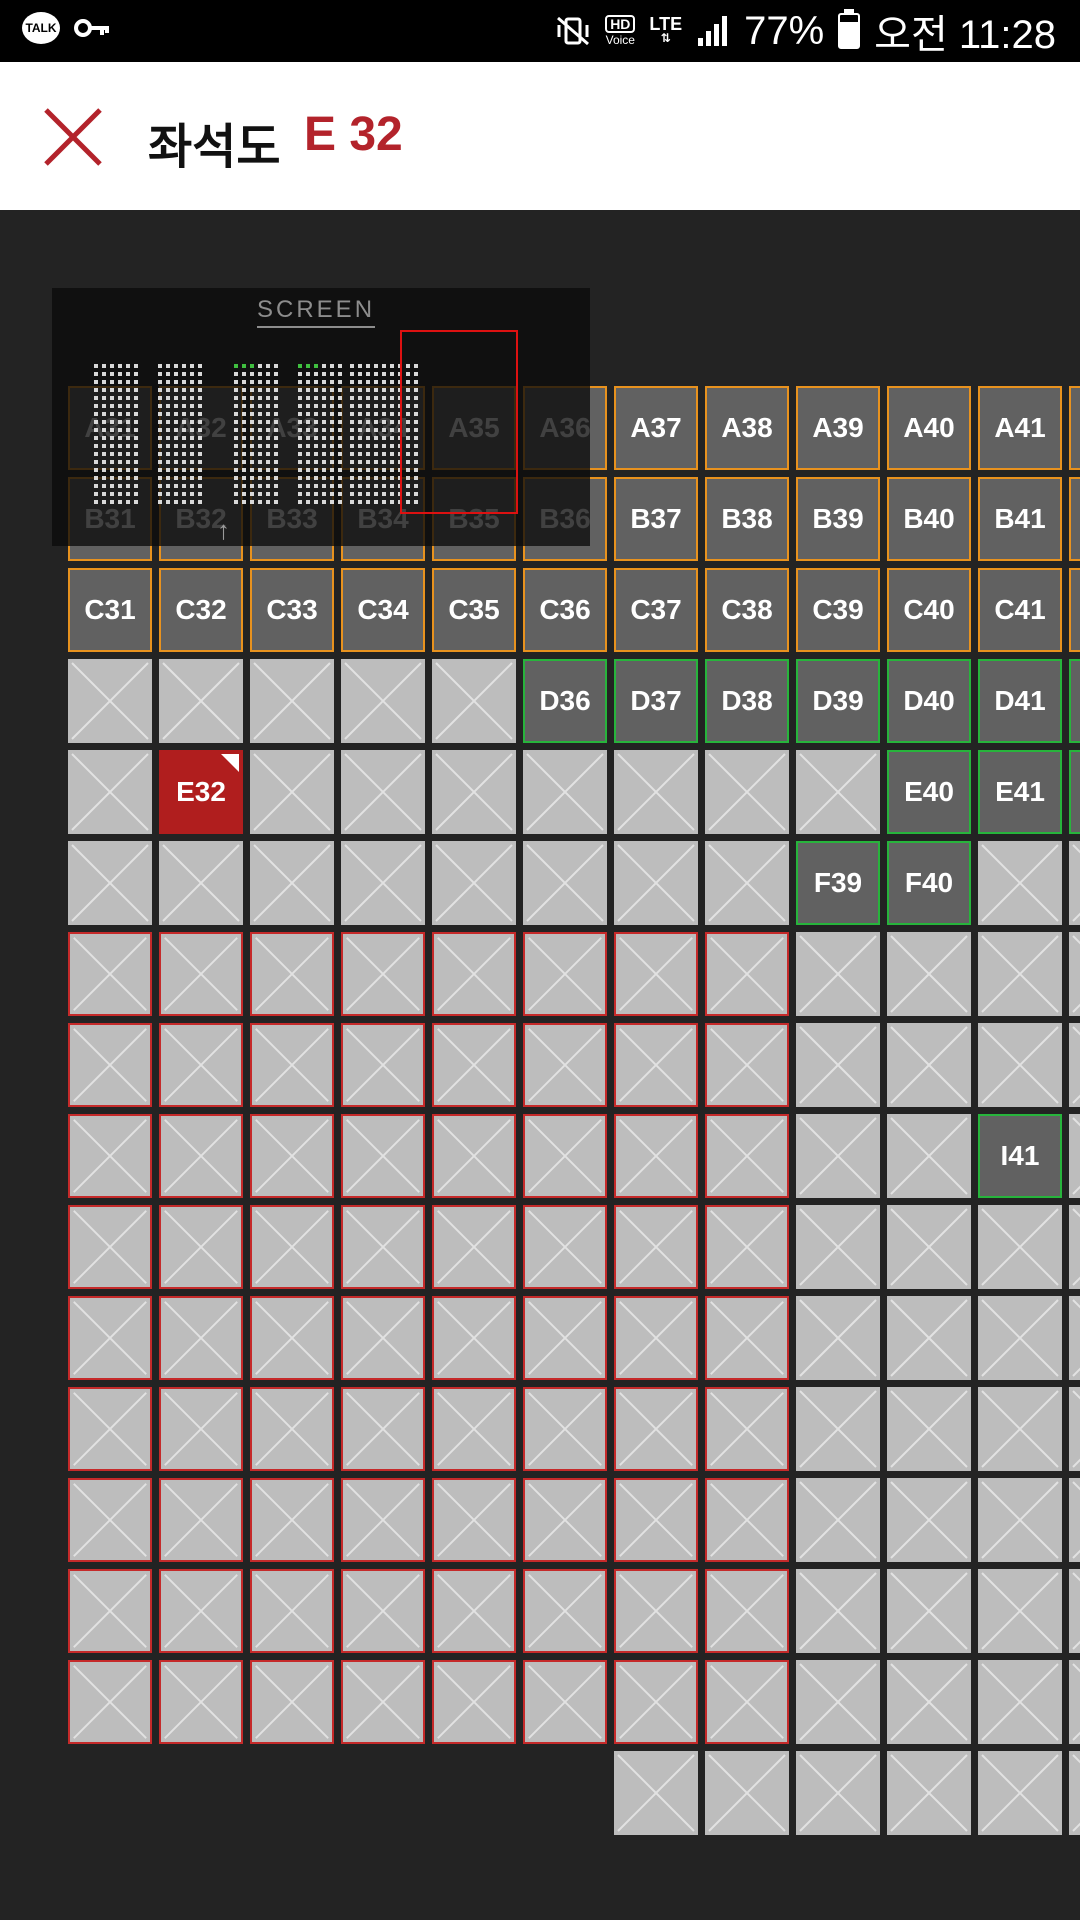  Describe the element at coordinates (1020, 1156) in the screenshot. I see `seat-available: I41` at that location.